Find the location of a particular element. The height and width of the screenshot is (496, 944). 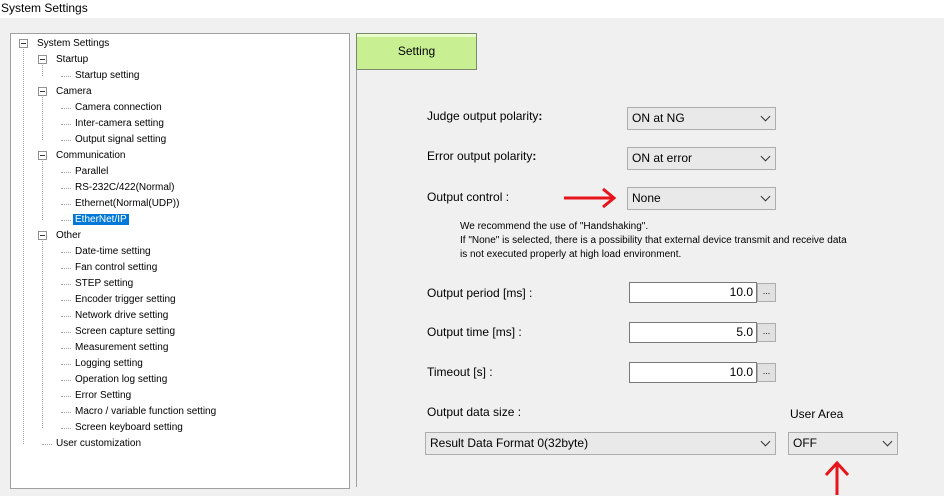

tree-item: Date-time setting is located at coordinates (113, 252).